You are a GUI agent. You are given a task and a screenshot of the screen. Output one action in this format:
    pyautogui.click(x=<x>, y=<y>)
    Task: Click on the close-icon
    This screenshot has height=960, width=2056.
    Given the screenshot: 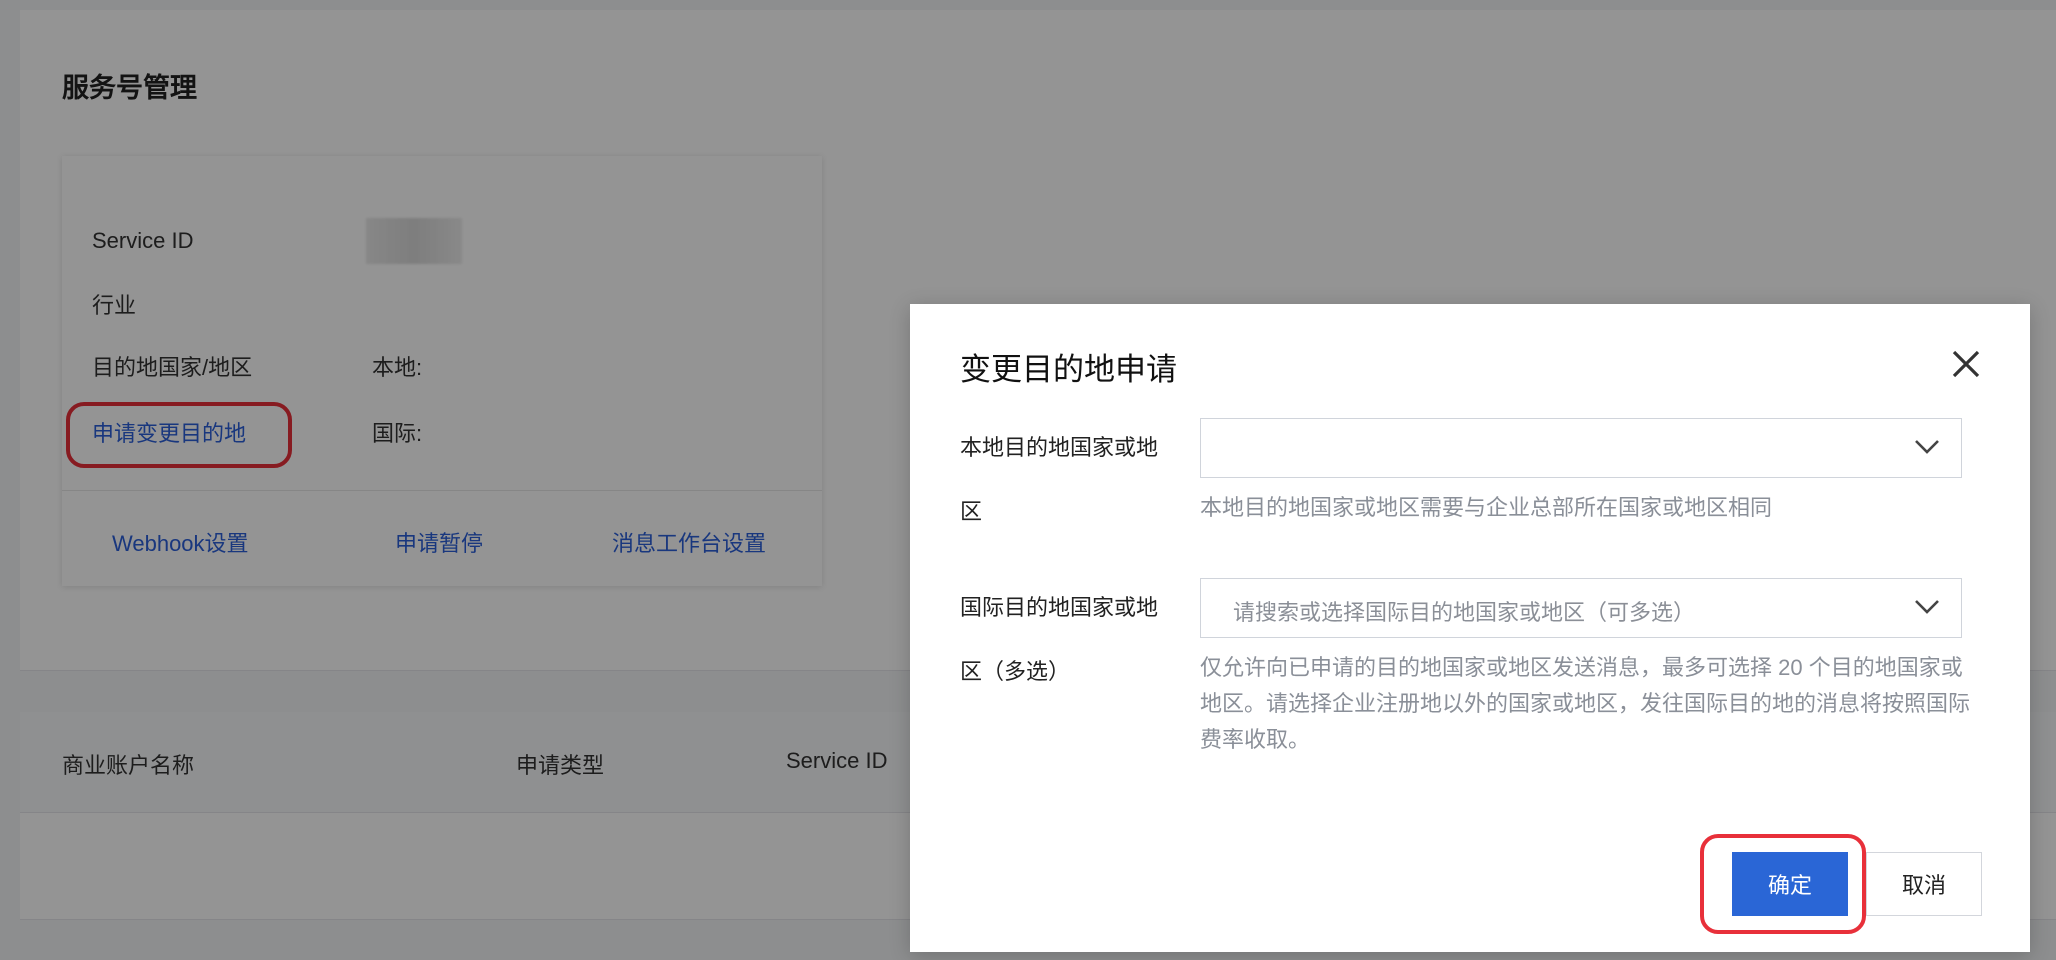 What is the action you would take?
    pyautogui.click(x=1966, y=364)
    